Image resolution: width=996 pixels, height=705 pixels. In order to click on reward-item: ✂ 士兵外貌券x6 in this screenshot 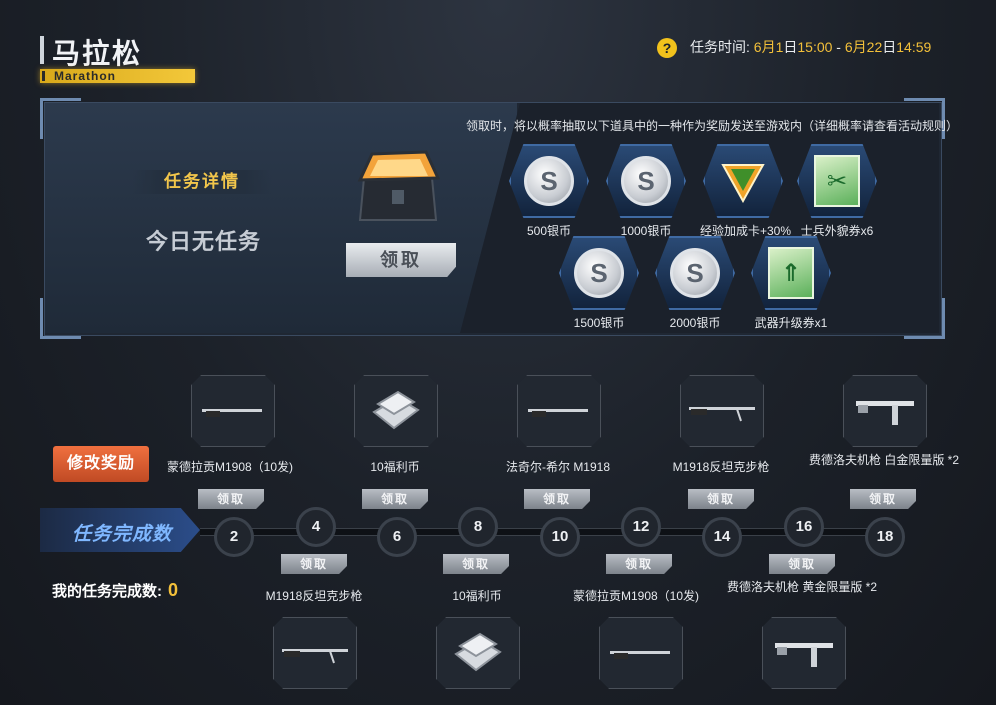, I will do `click(837, 191)`.